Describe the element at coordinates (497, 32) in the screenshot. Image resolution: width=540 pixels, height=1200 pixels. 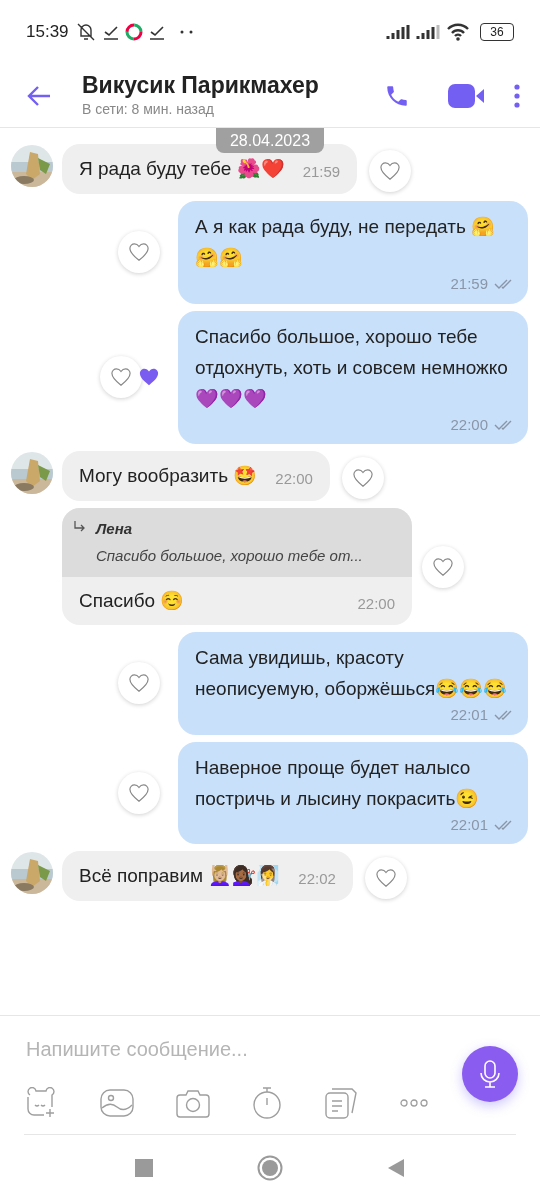
I see `battery-icon: 36` at that location.